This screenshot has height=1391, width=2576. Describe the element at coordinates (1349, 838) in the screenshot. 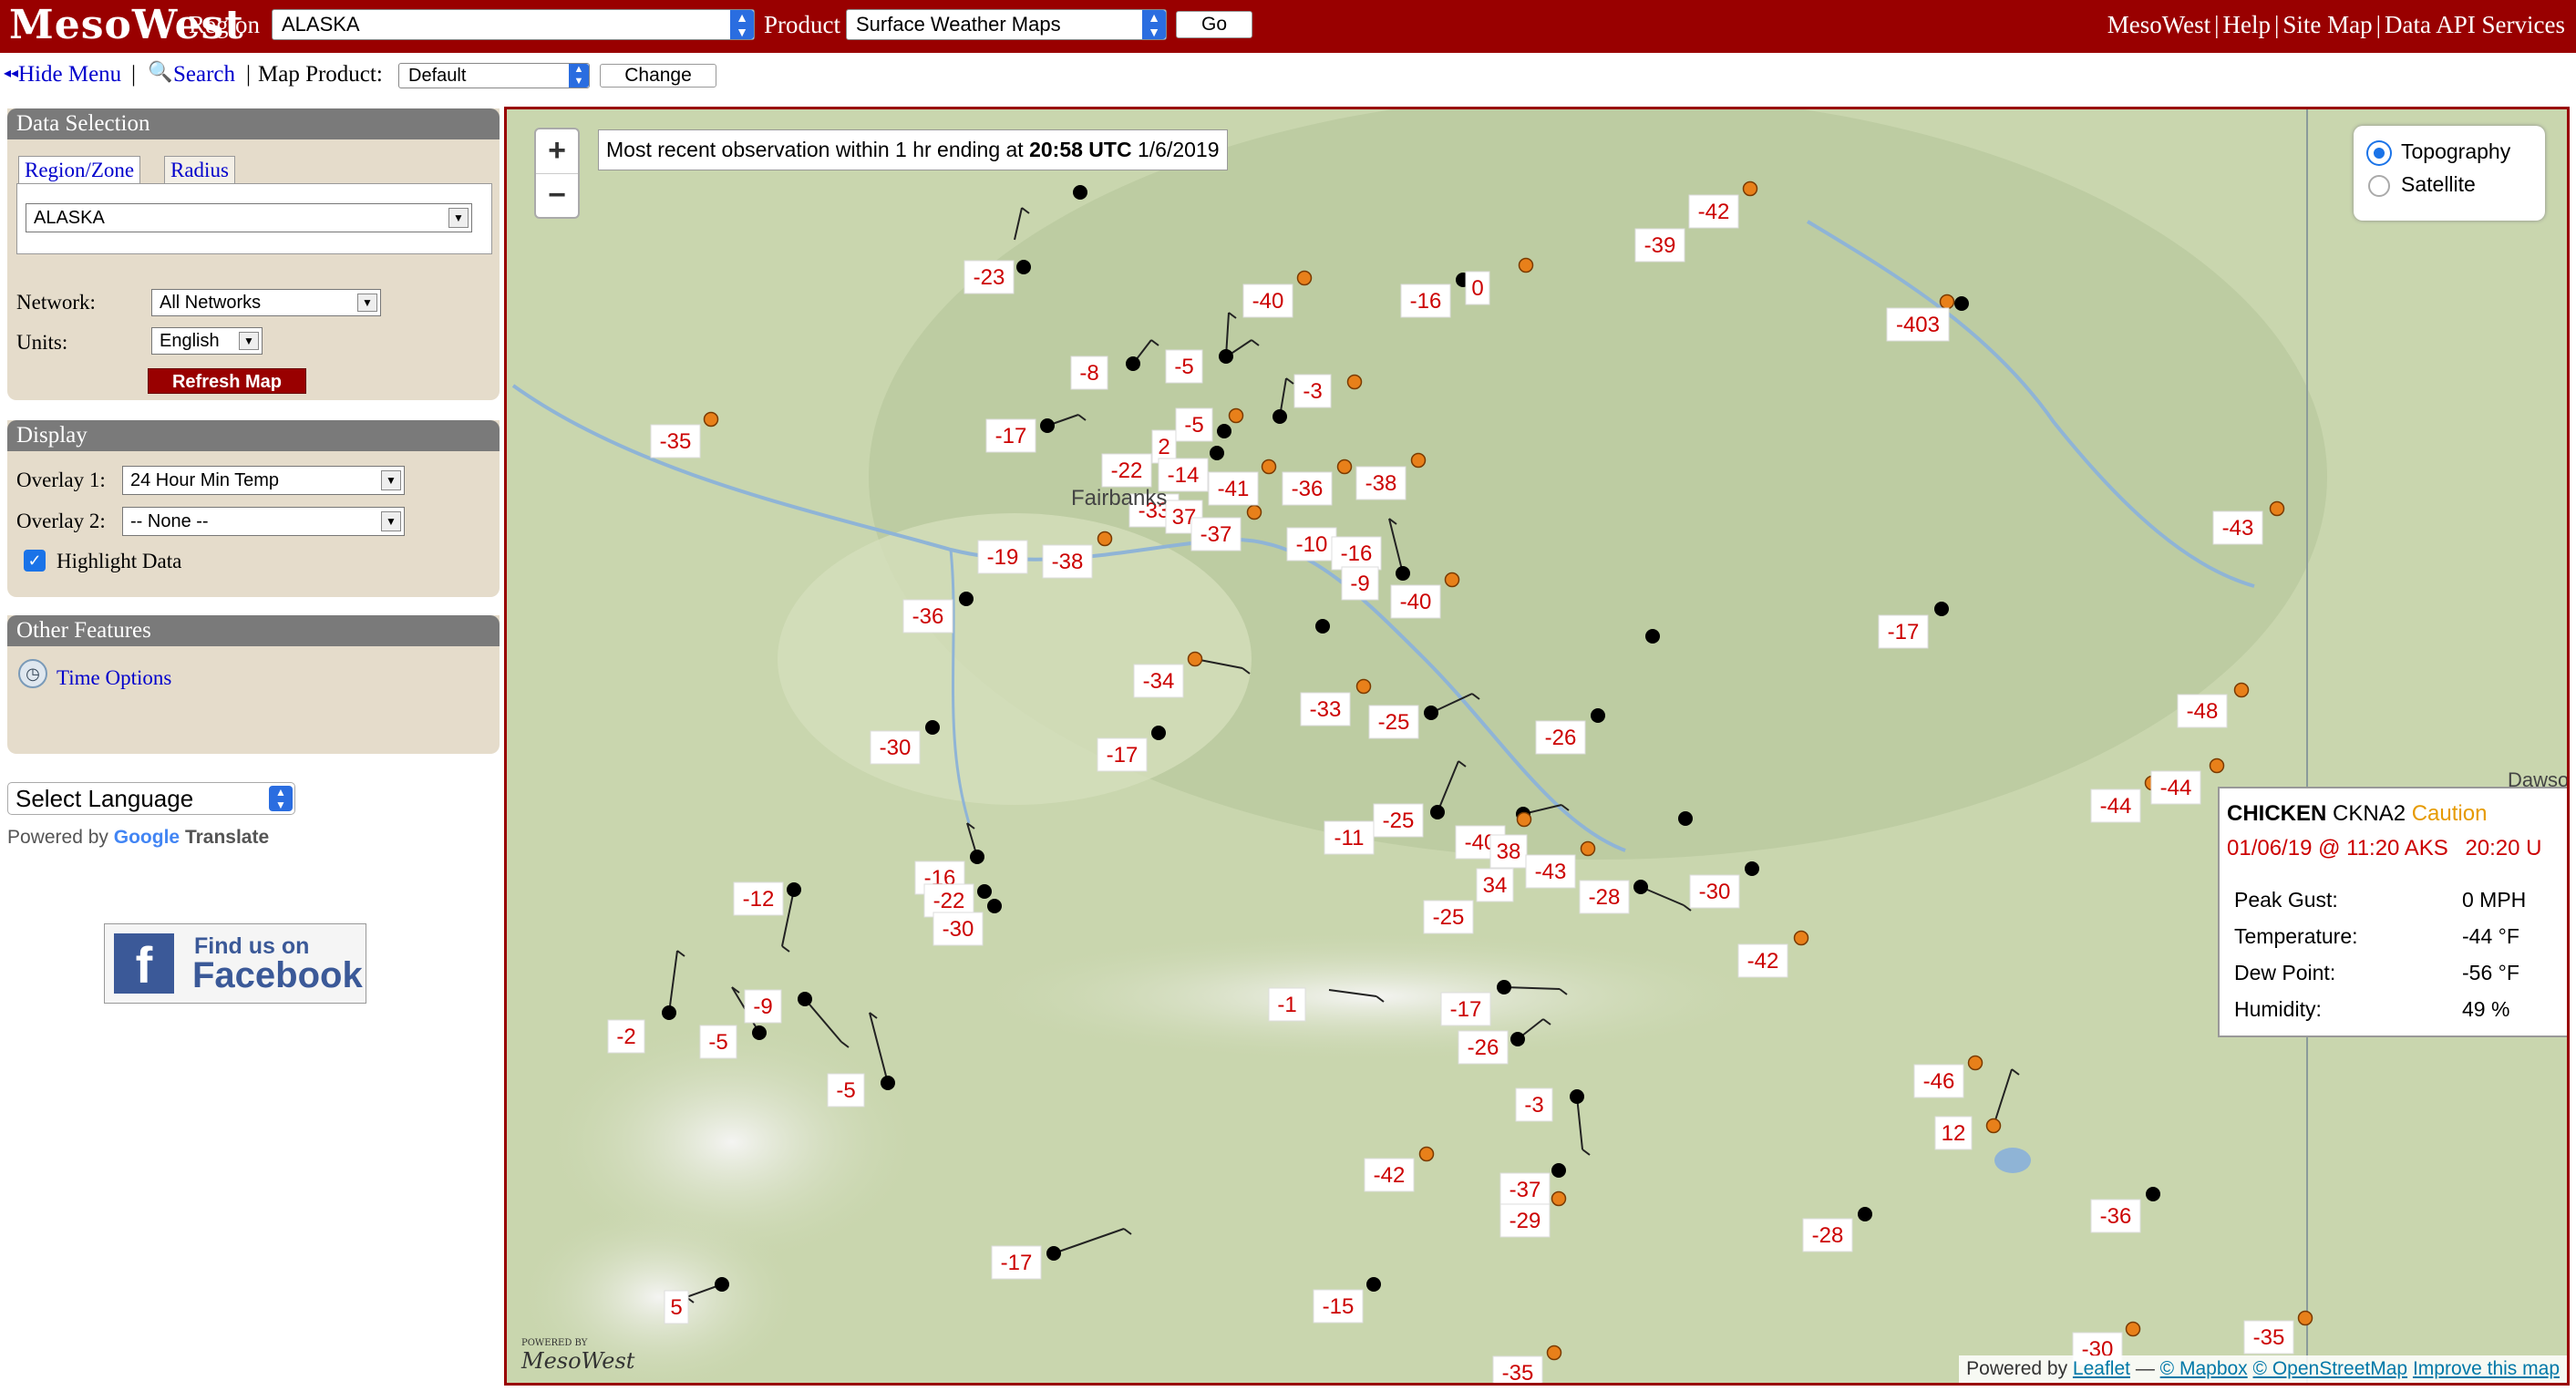

I see `temp-label: -11` at that location.